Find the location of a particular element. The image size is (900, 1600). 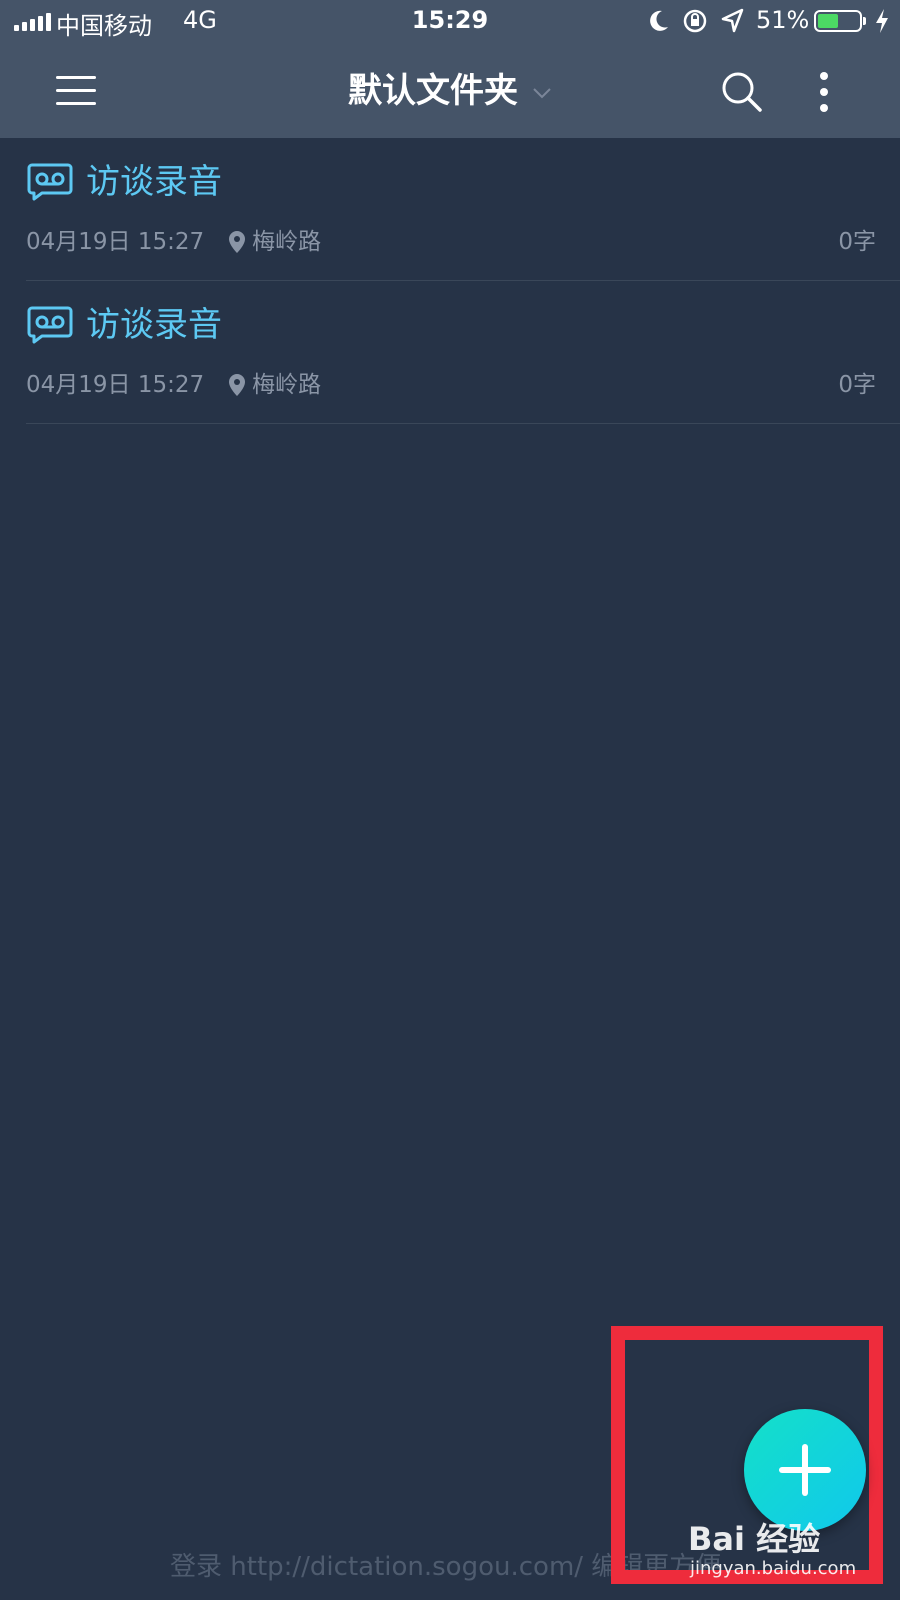

rotation-lock-icon is located at coordinates (695, 21).